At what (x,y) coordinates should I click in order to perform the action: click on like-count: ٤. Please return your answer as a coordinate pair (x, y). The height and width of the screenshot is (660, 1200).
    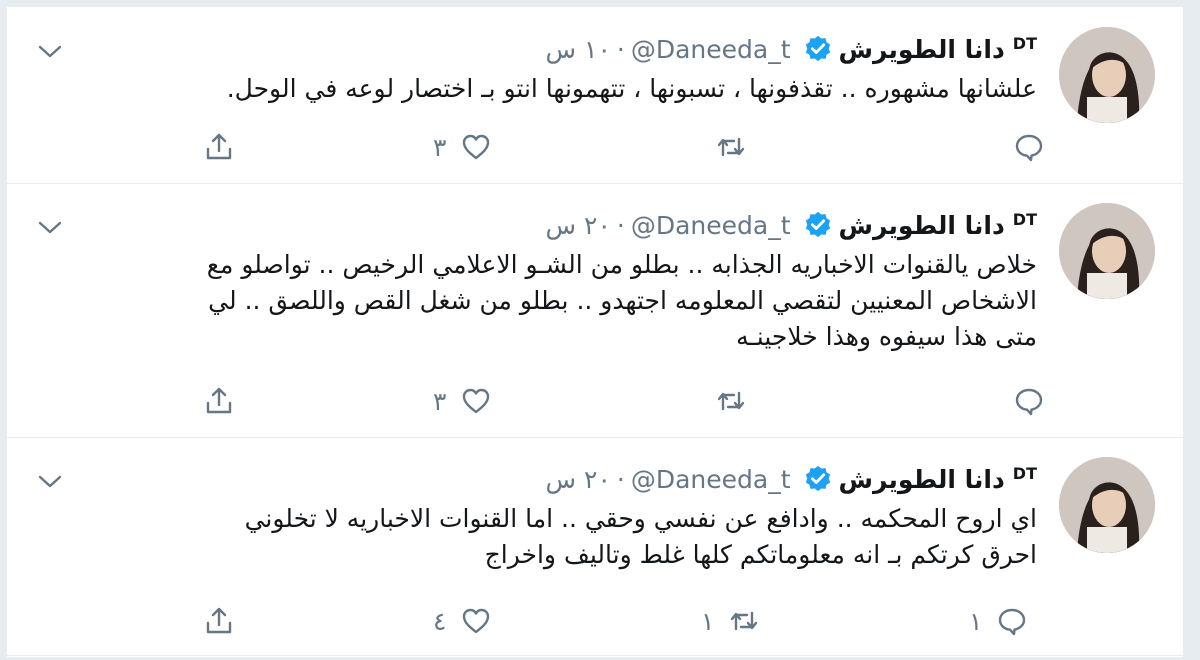
    Looking at the image, I should click on (440, 621).